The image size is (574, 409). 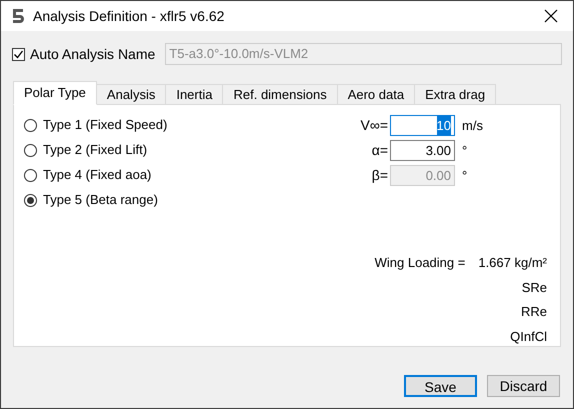 I want to click on input-field: 3.00, so click(x=422, y=150).